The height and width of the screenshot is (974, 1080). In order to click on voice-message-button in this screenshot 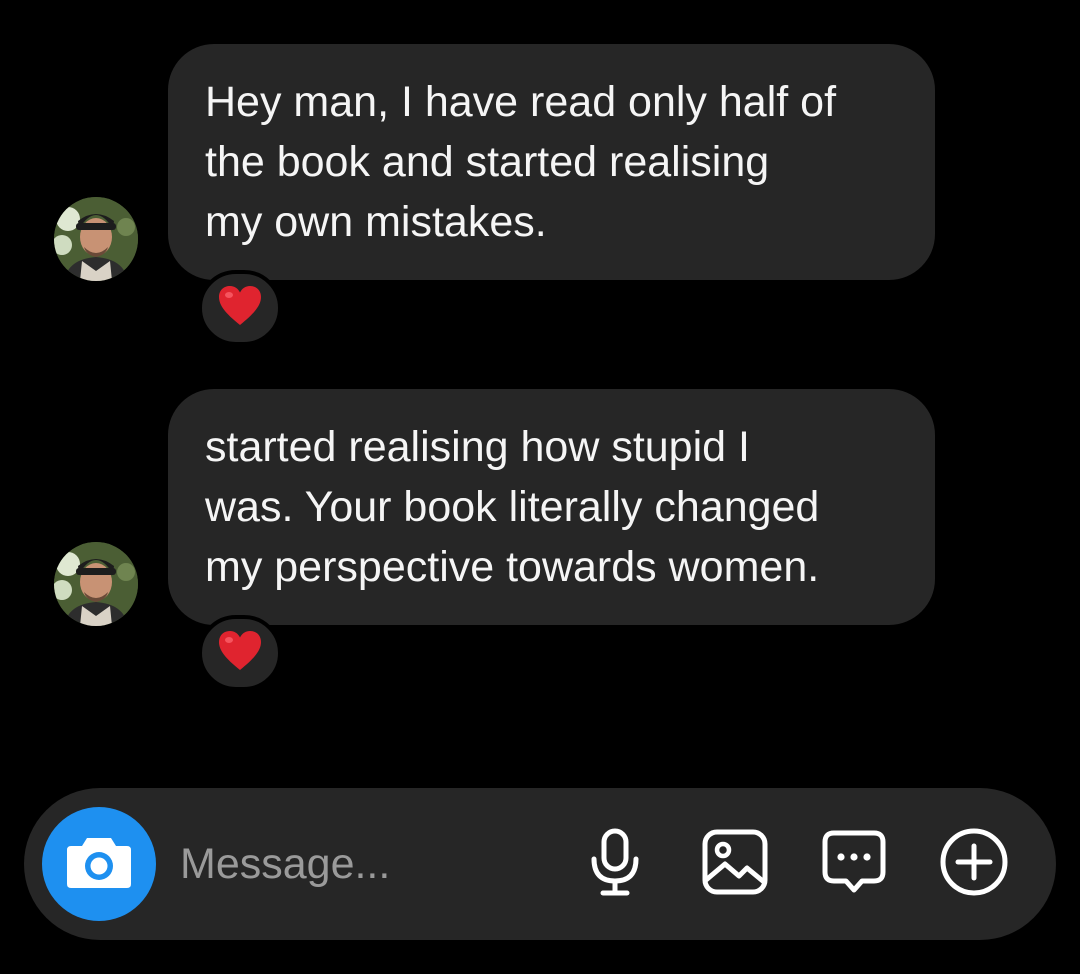, I will do `click(615, 864)`.